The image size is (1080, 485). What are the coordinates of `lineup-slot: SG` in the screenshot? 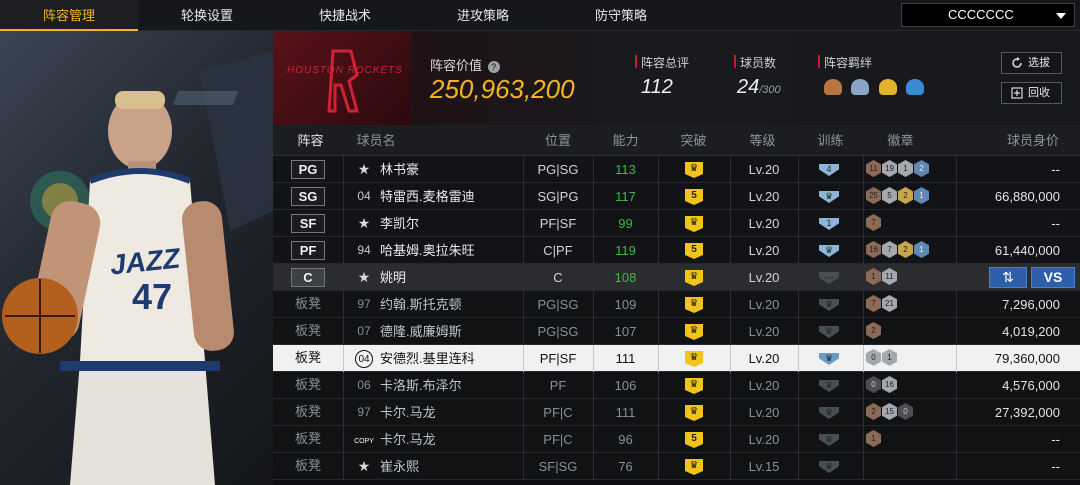 It's located at (308, 196).